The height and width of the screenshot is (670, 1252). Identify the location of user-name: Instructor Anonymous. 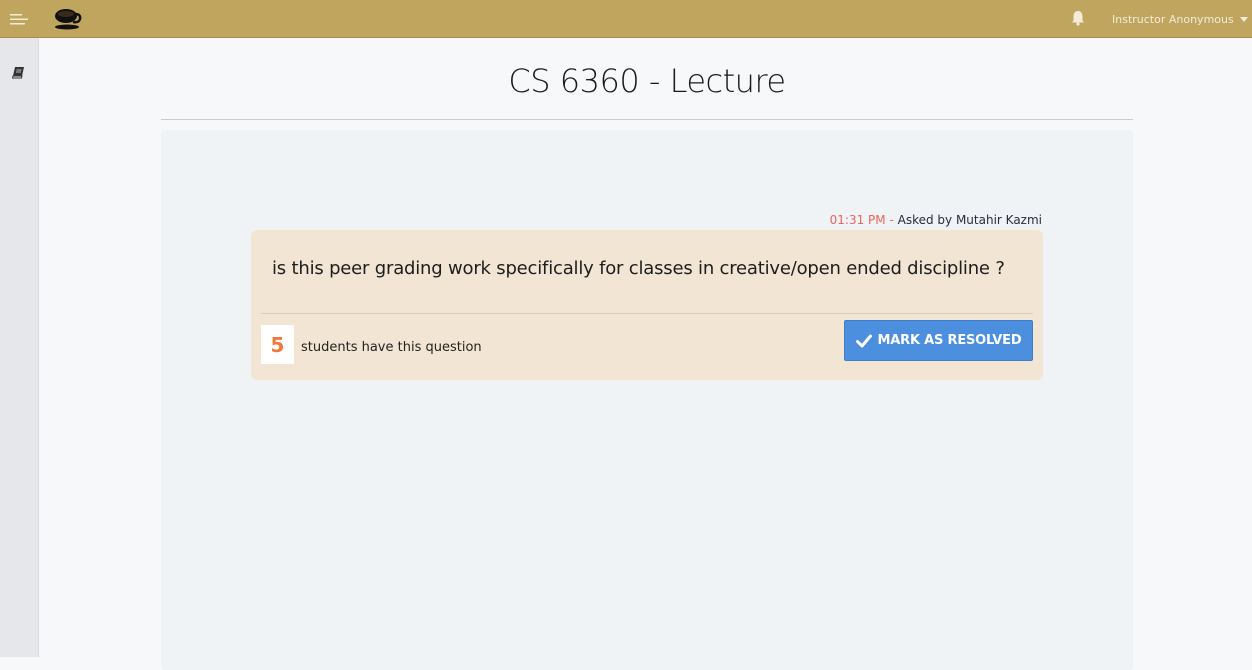
(1173, 19).